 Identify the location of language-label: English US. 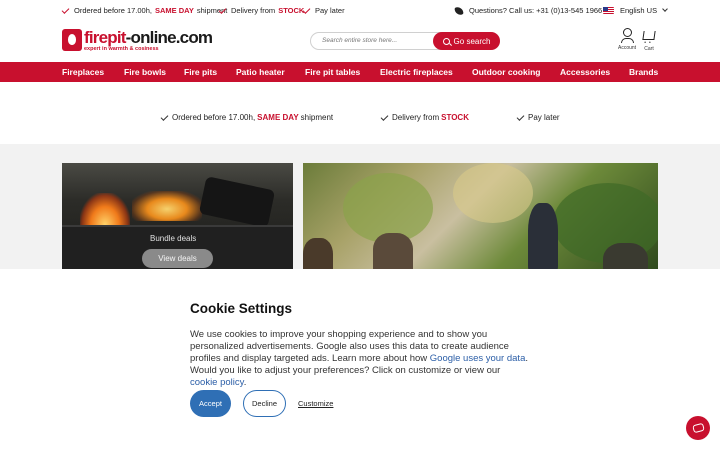
(638, 10).